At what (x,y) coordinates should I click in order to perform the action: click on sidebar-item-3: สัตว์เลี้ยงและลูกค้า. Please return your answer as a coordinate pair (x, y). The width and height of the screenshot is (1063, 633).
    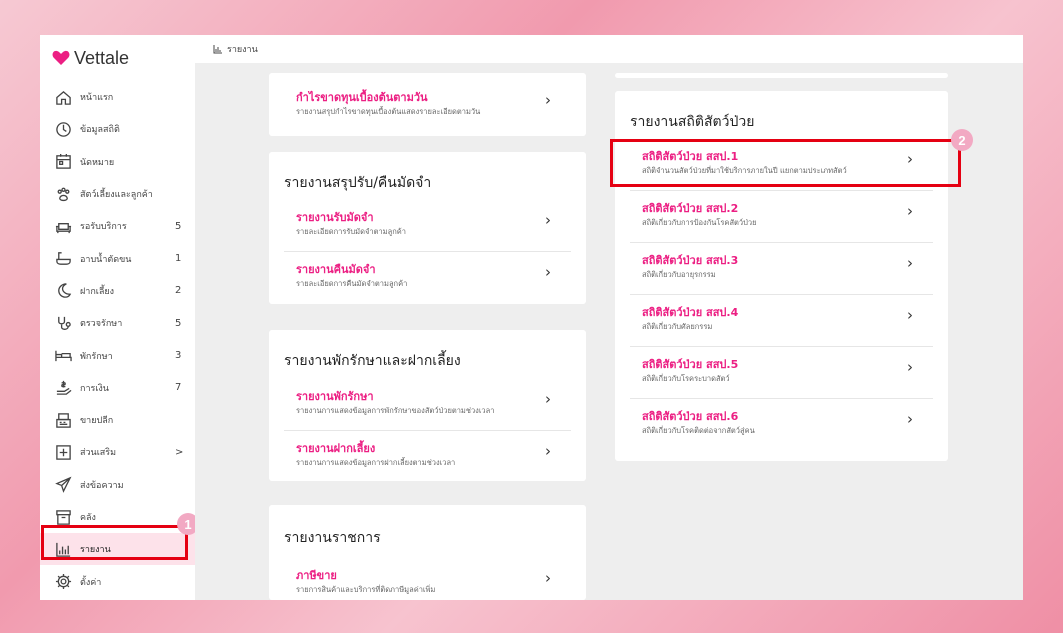
    Looking at the image, I should click on (117, 194).